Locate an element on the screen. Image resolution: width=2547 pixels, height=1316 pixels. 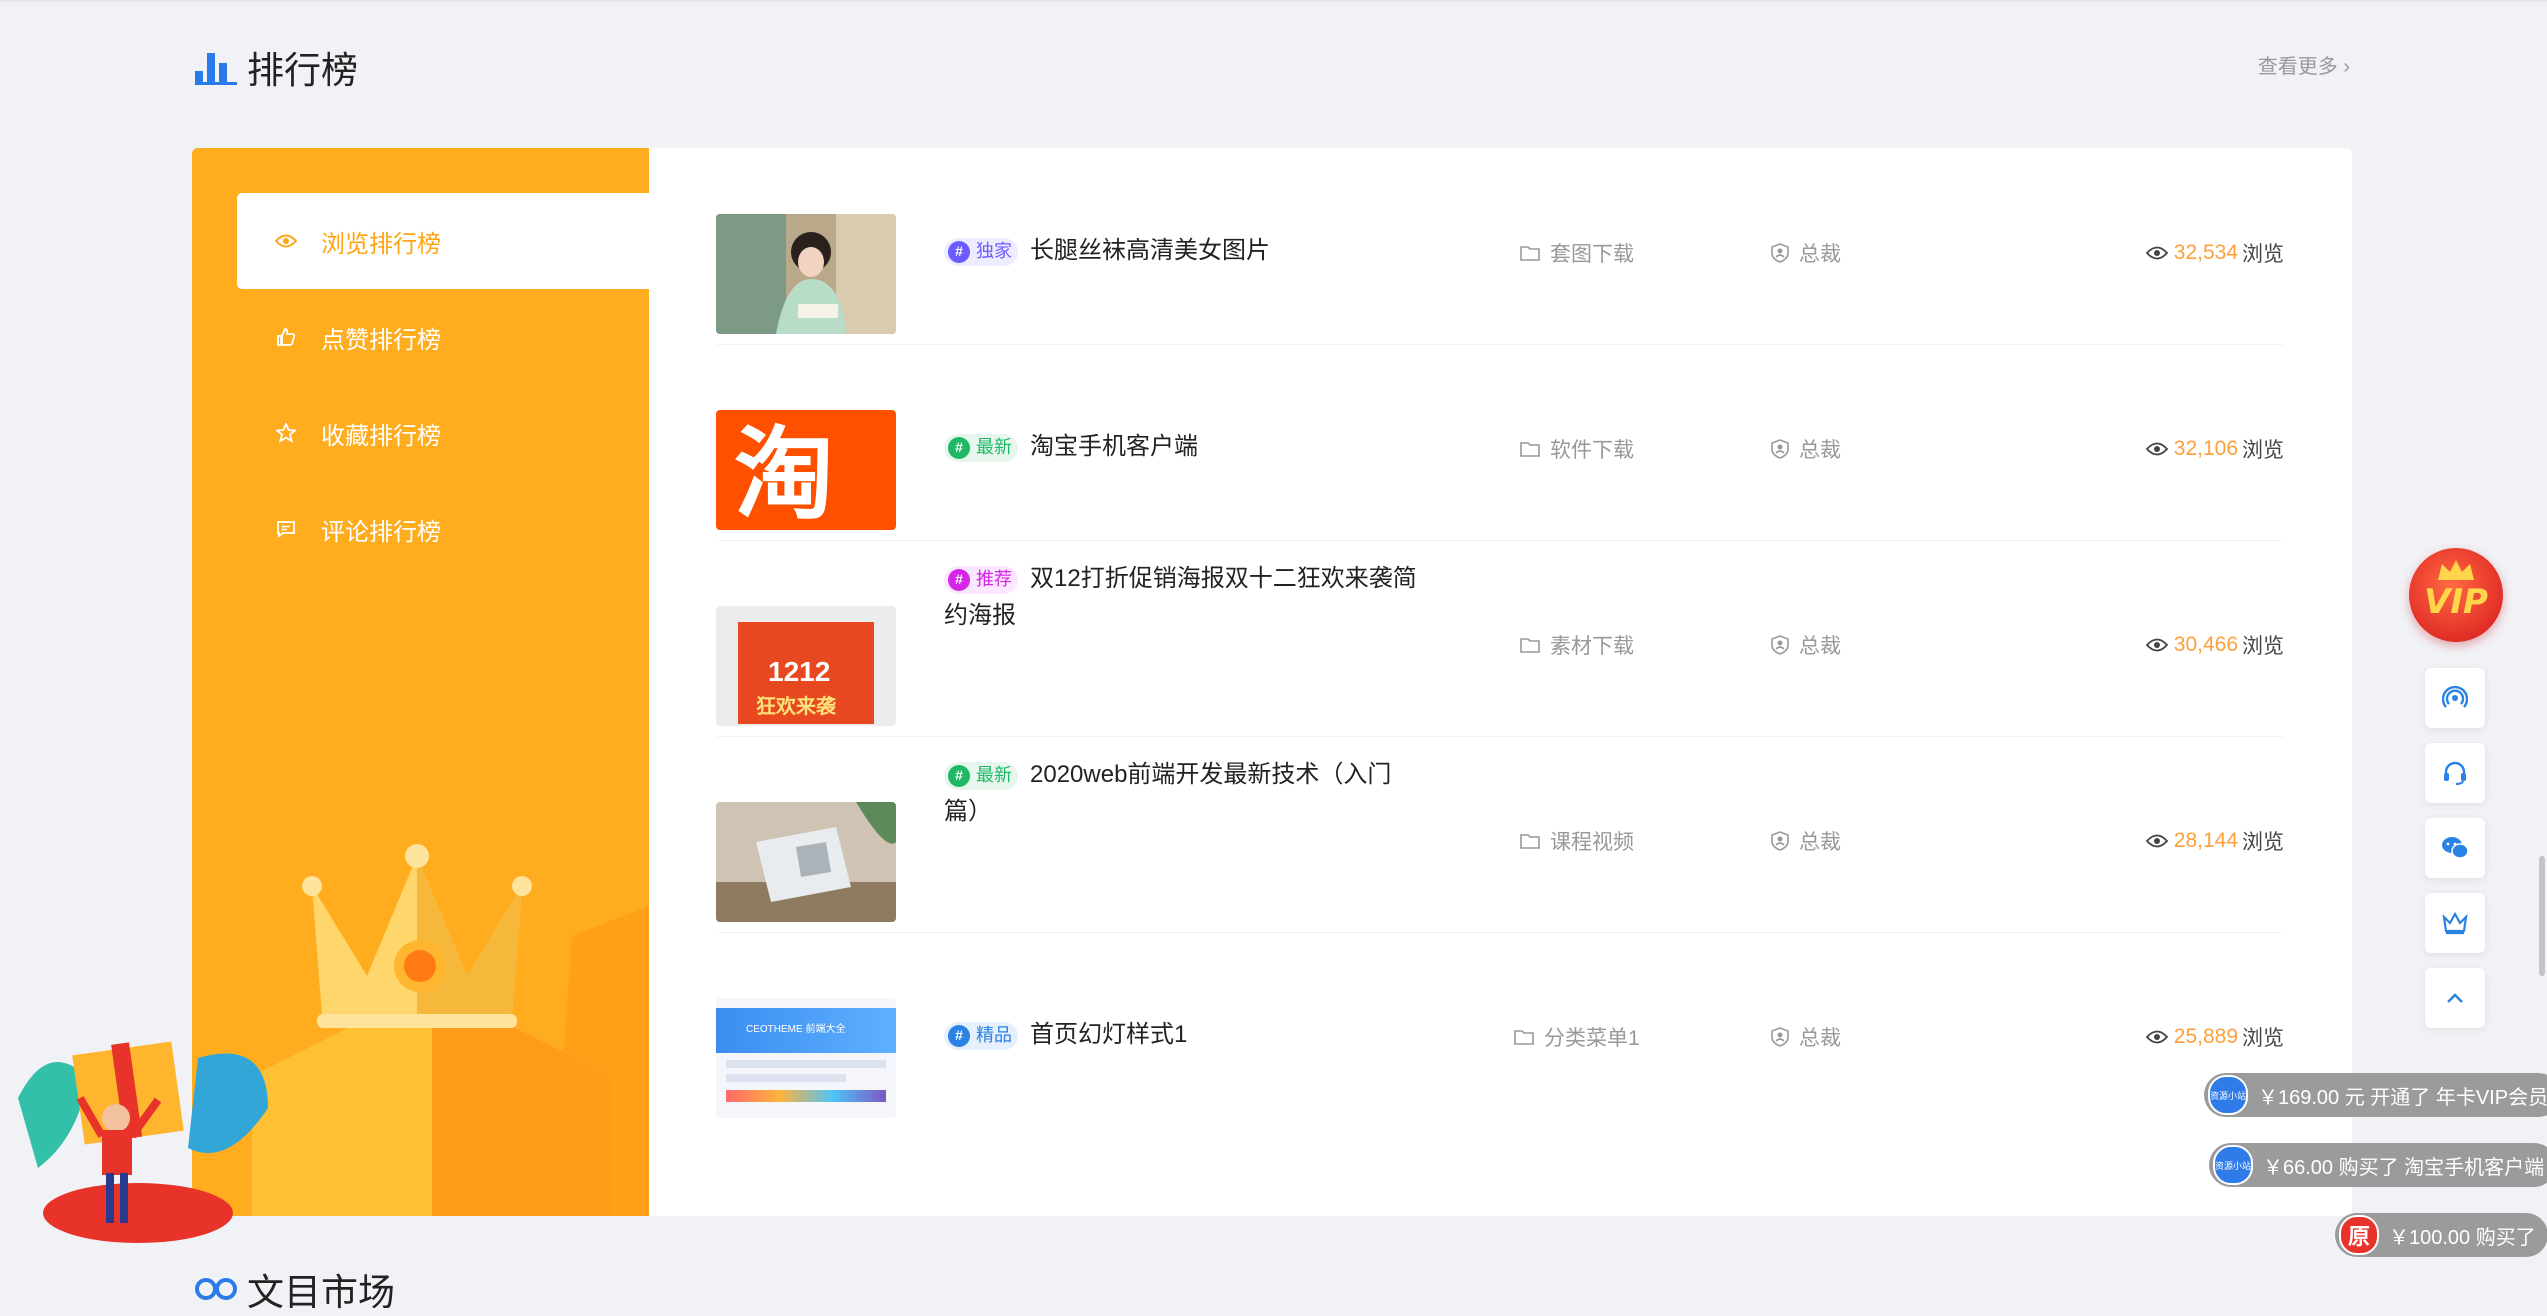
category: 课程视频 is located at coordinates (1577, 841).